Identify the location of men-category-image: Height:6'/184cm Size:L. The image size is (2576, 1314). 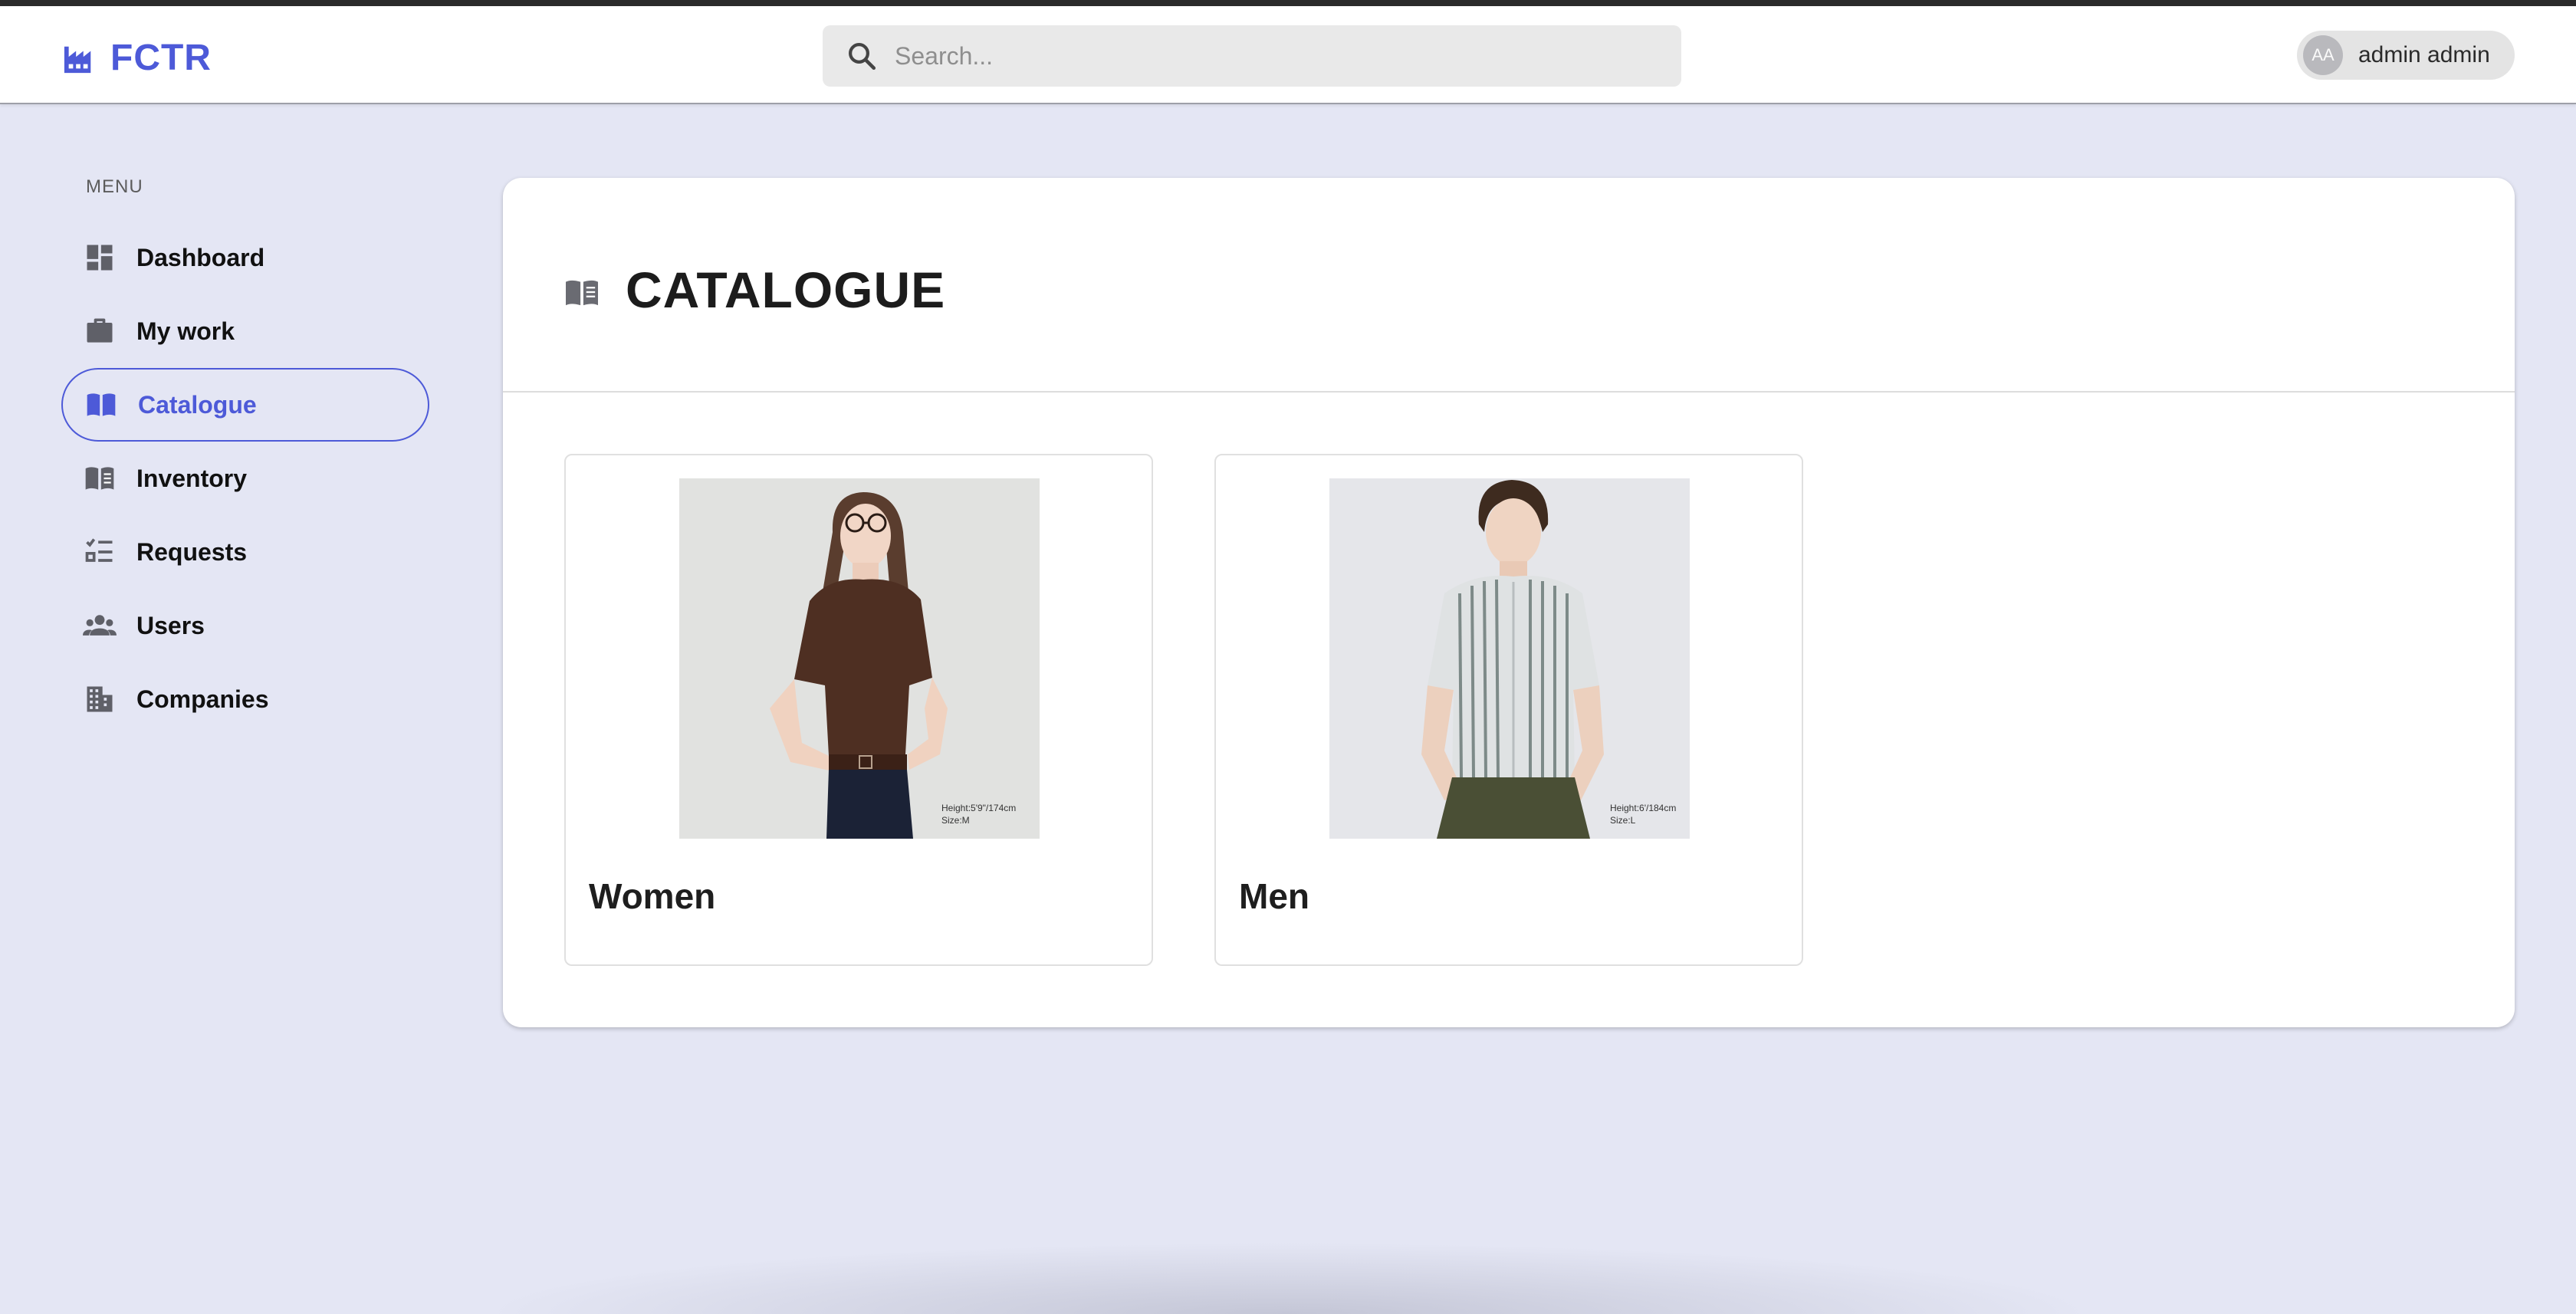
(1510, 658).